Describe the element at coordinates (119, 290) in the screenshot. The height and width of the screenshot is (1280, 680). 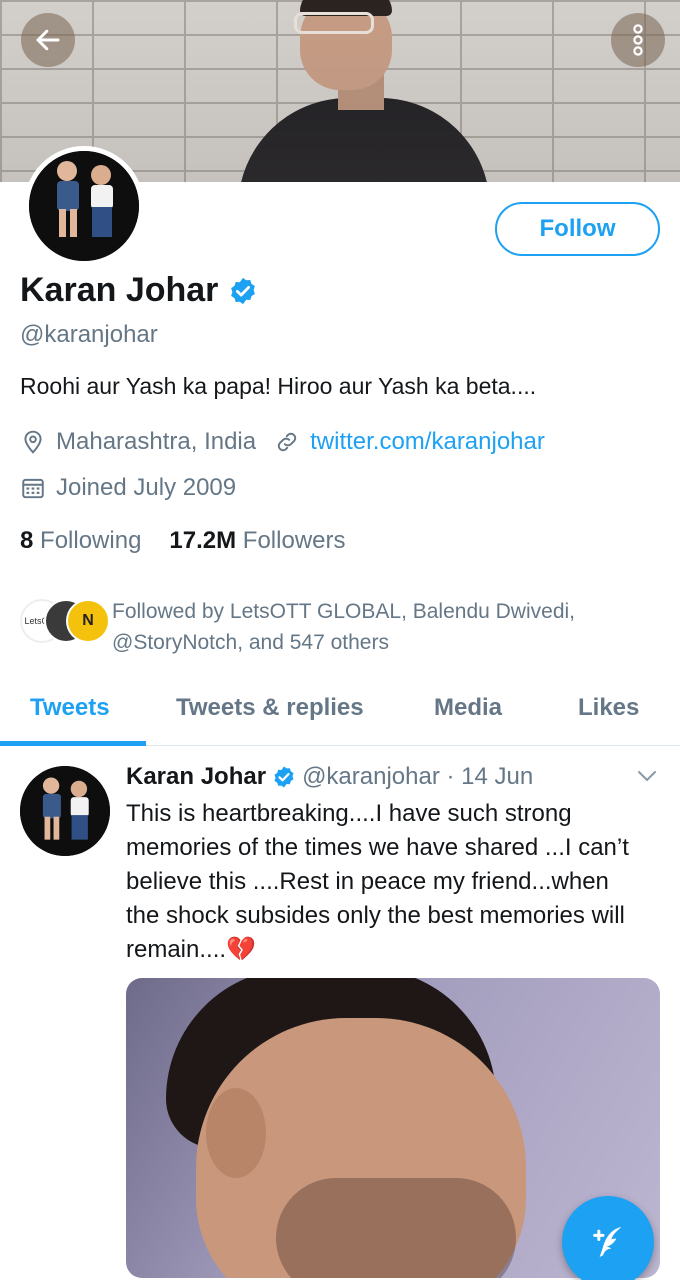
I see `profile-name-text: Karan Johar` at that location.